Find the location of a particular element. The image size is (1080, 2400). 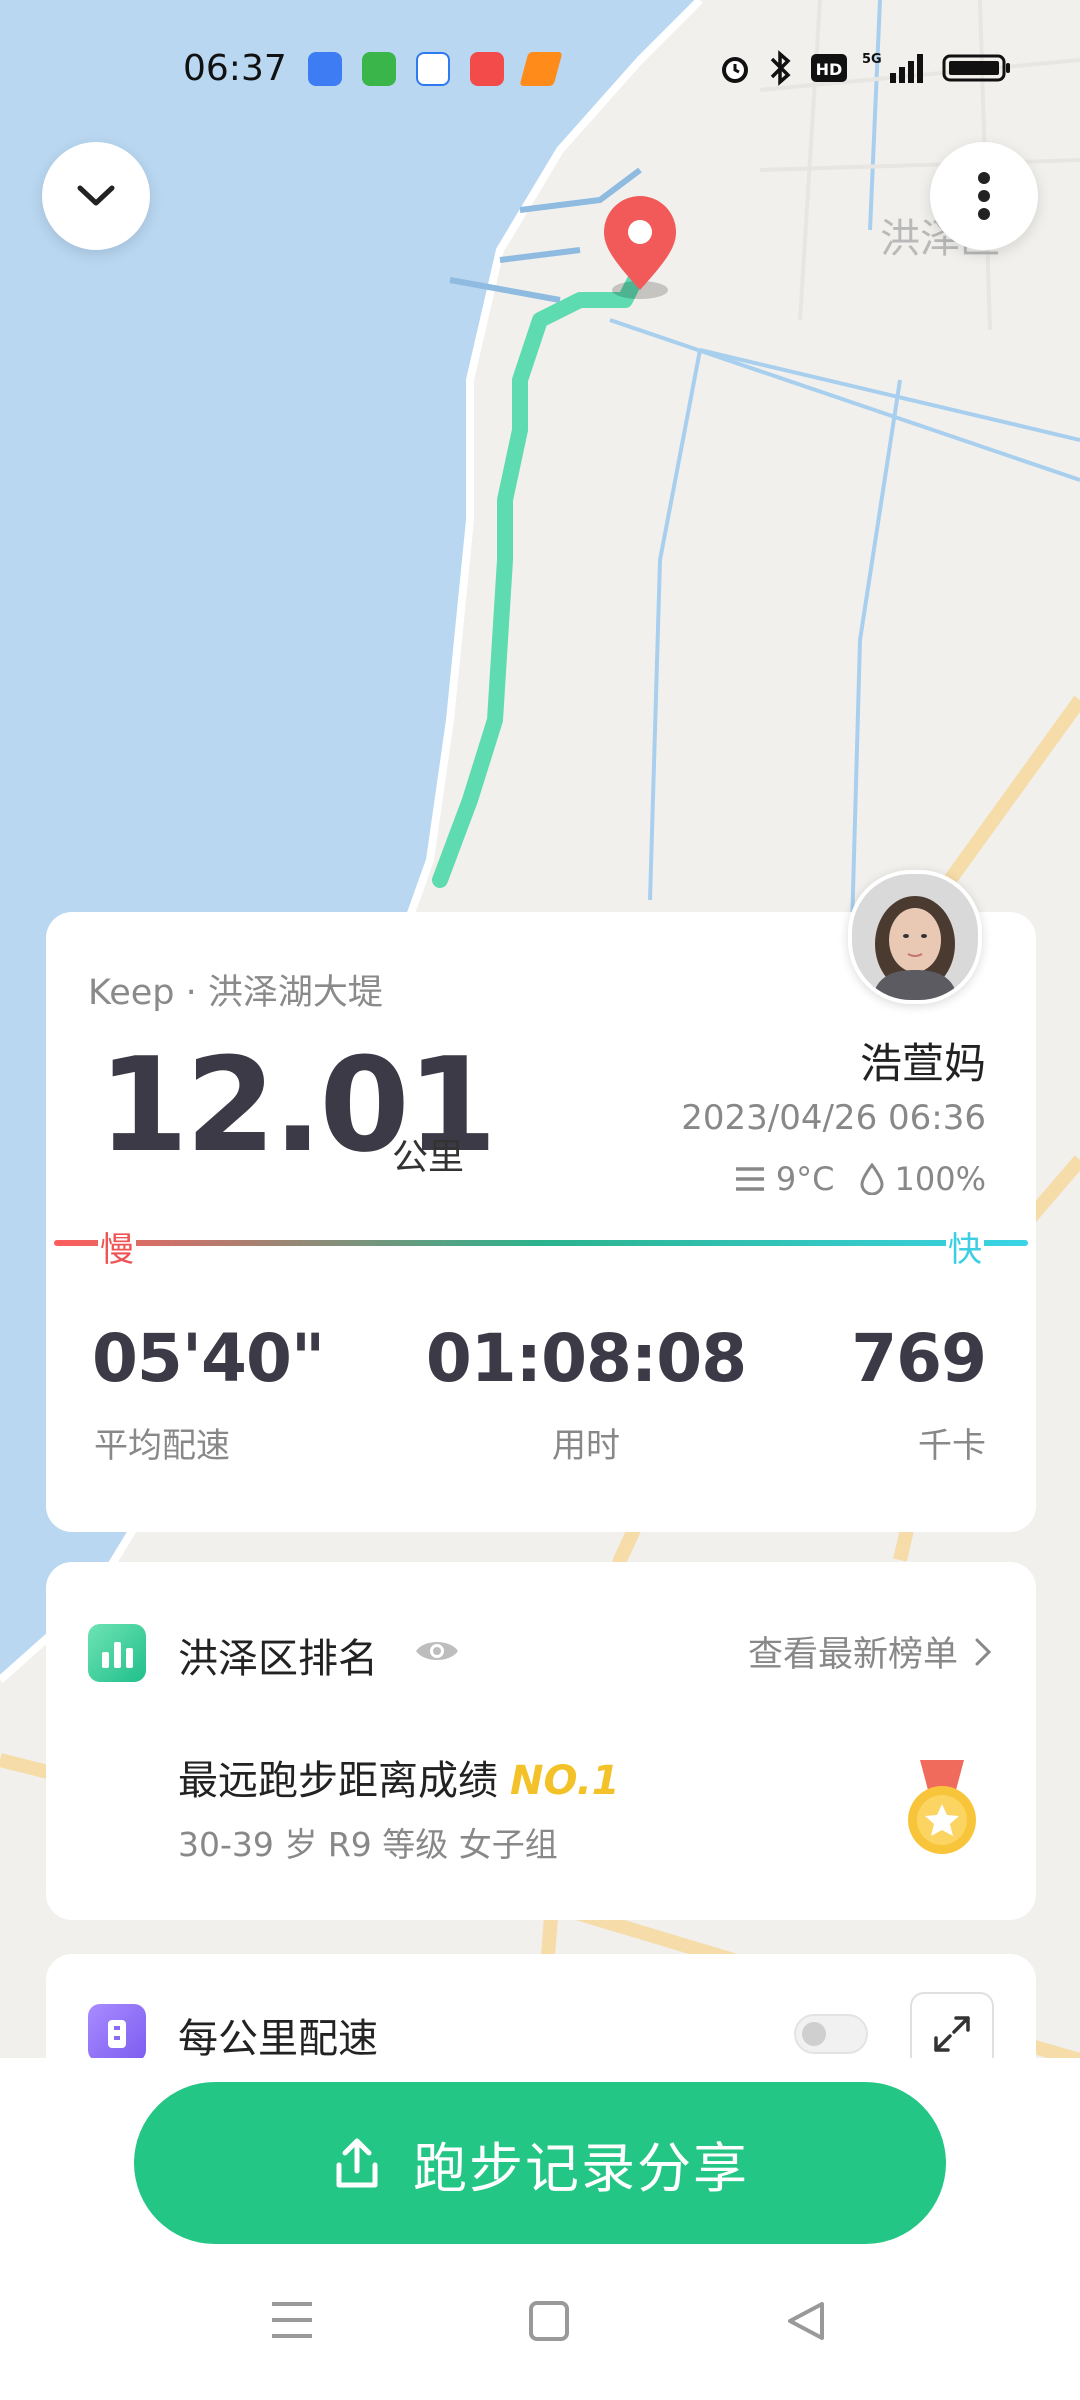

ranking-title: 洪泽区排名 is located at coordinates (278, 1659).